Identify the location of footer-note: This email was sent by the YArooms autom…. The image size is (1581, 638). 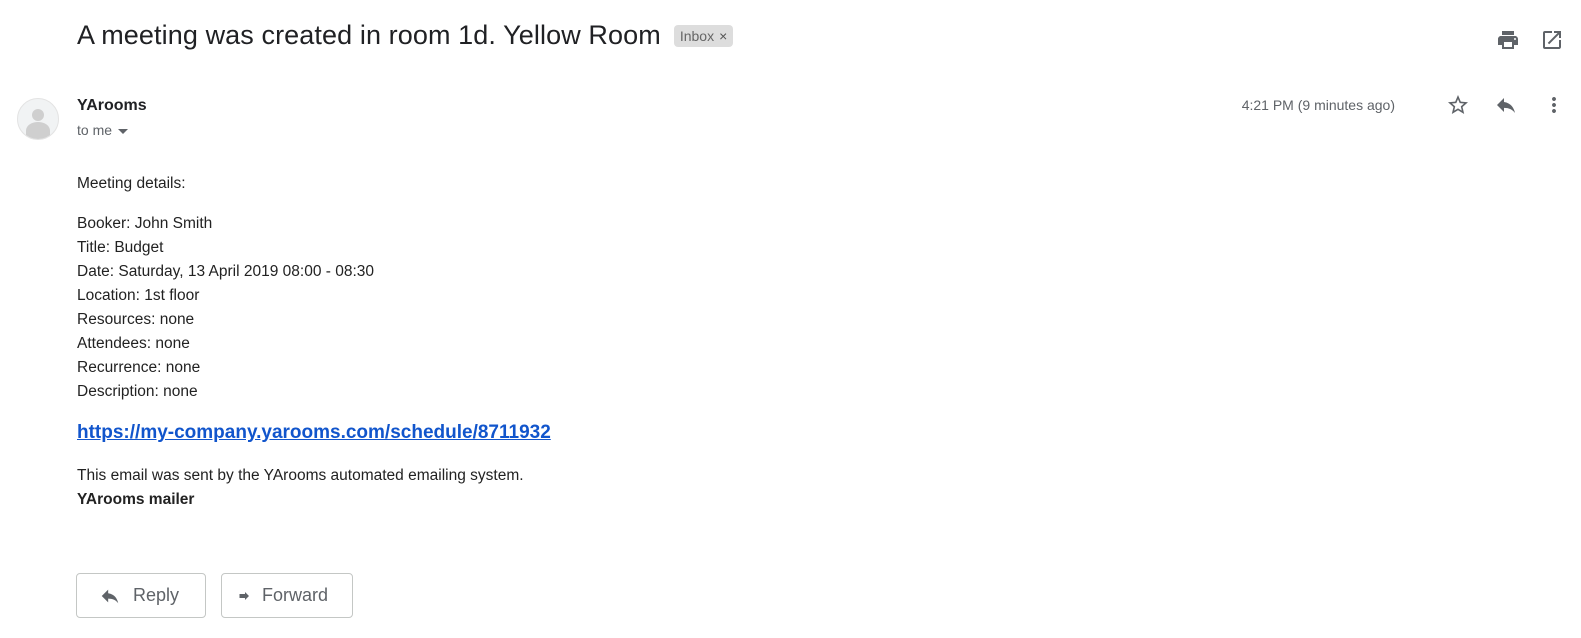
(300, 475).